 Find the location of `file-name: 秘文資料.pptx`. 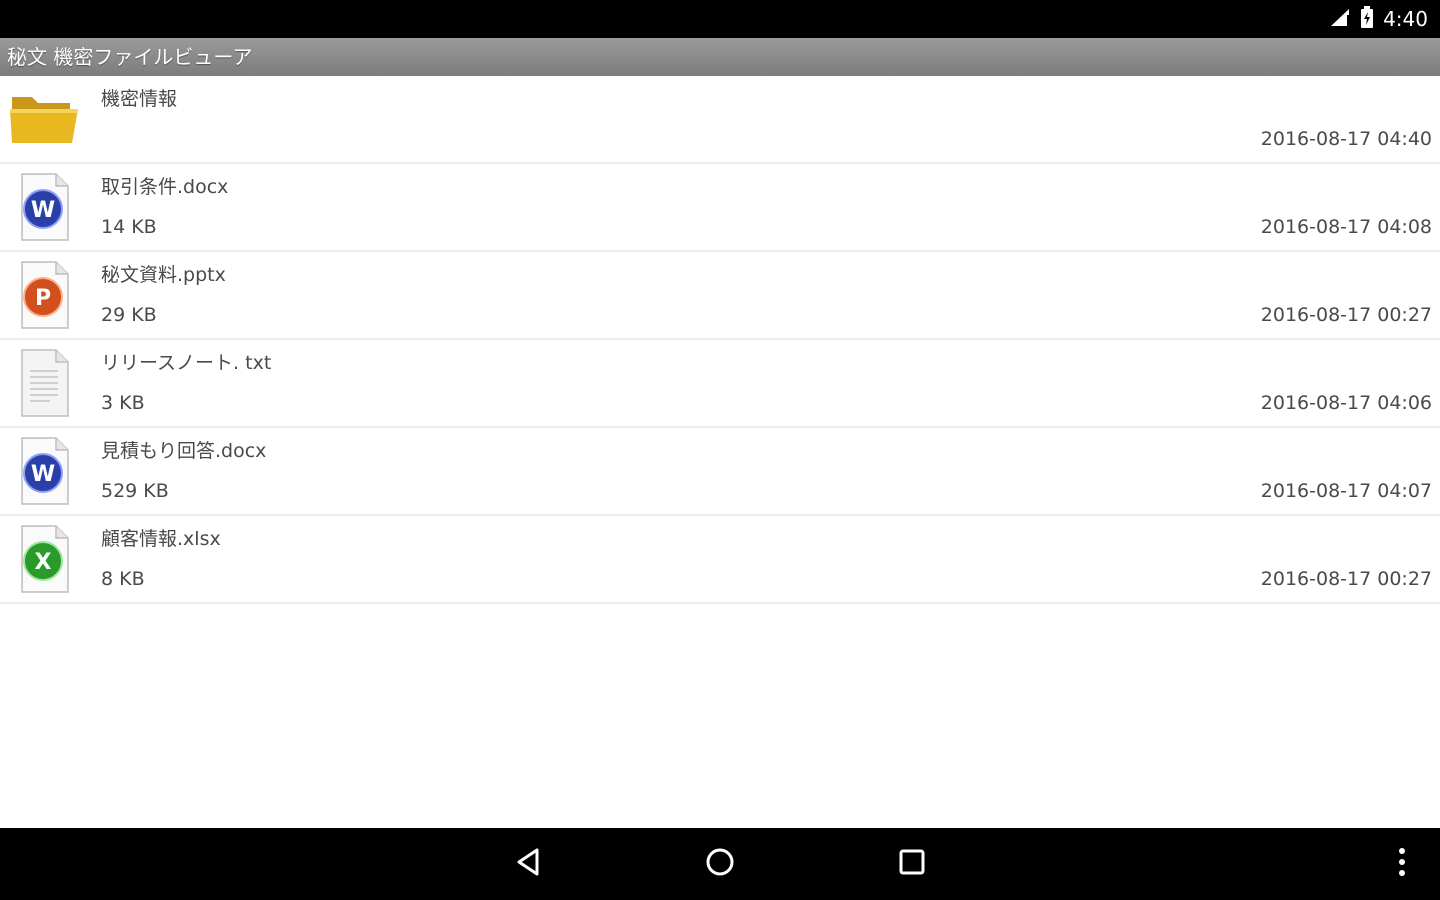

file-name: 秘文資料.pptx is located at coordinates (163, 275).